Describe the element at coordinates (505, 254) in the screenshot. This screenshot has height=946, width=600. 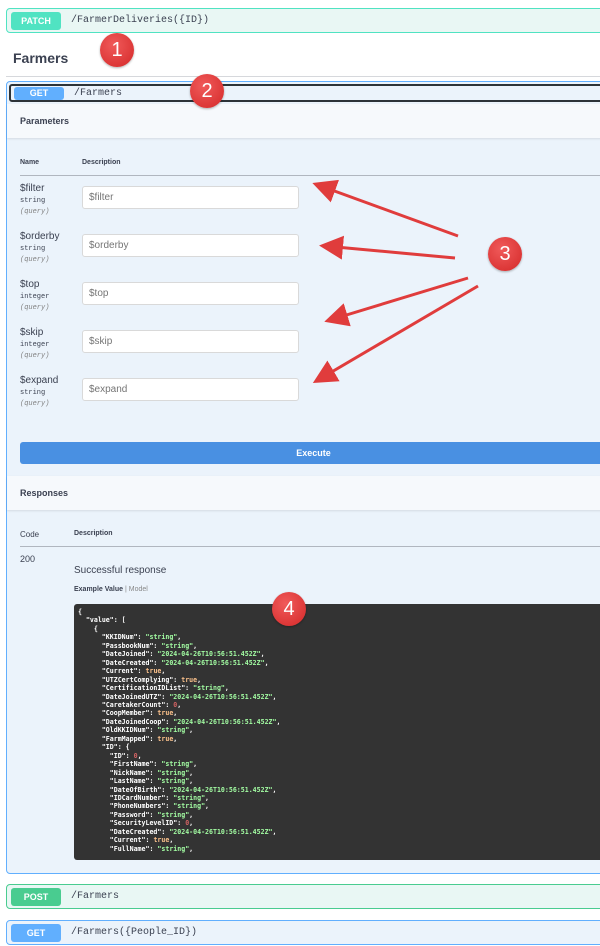
I see `marker-3: 3` at that location.